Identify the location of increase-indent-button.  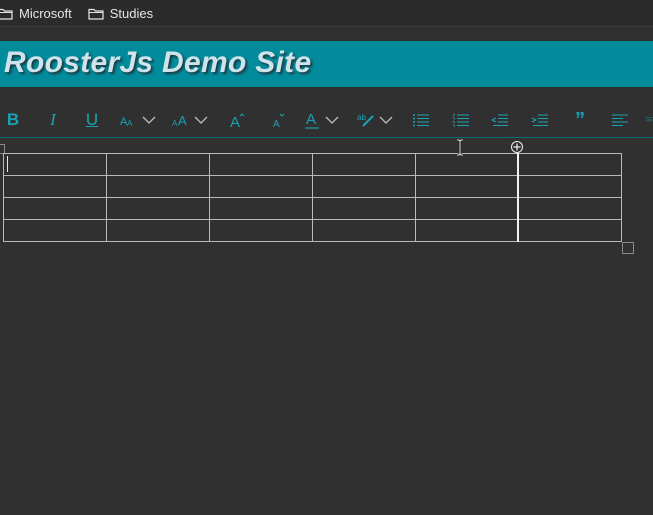
(540, 120).